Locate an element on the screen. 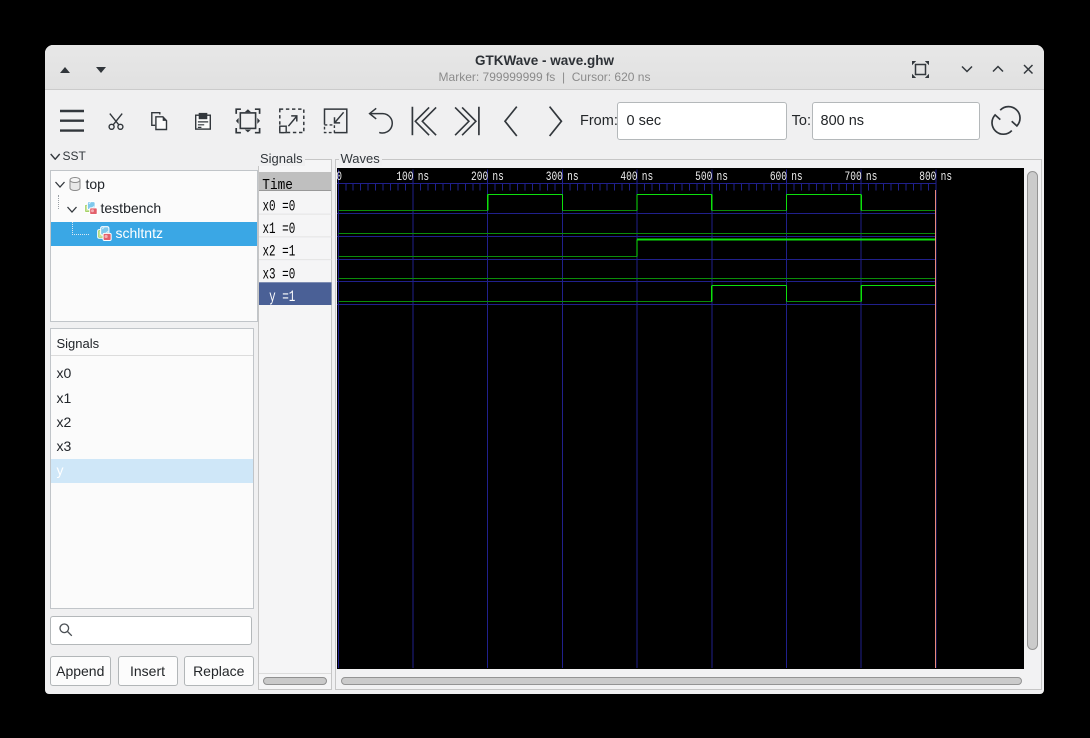  svg-text: Time is located at coordinates (277, 186).